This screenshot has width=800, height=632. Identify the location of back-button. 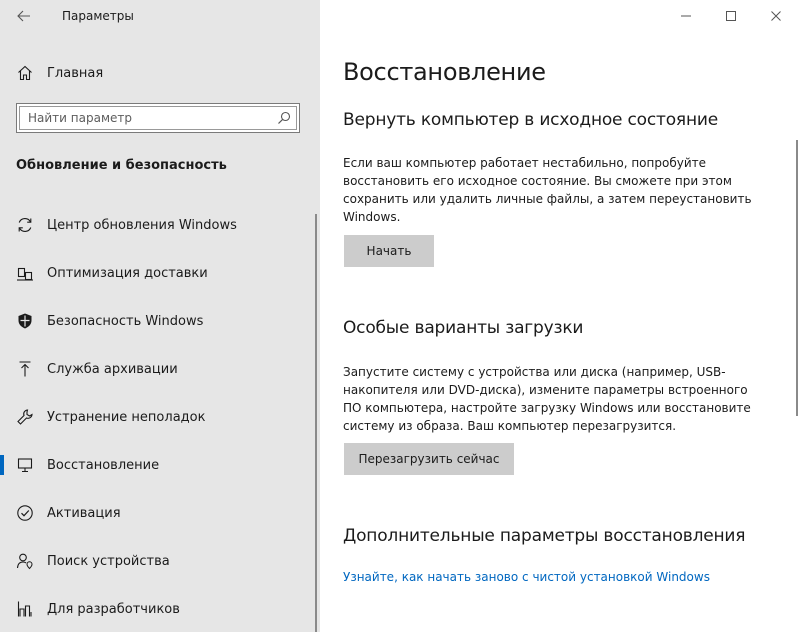
(24, 16).